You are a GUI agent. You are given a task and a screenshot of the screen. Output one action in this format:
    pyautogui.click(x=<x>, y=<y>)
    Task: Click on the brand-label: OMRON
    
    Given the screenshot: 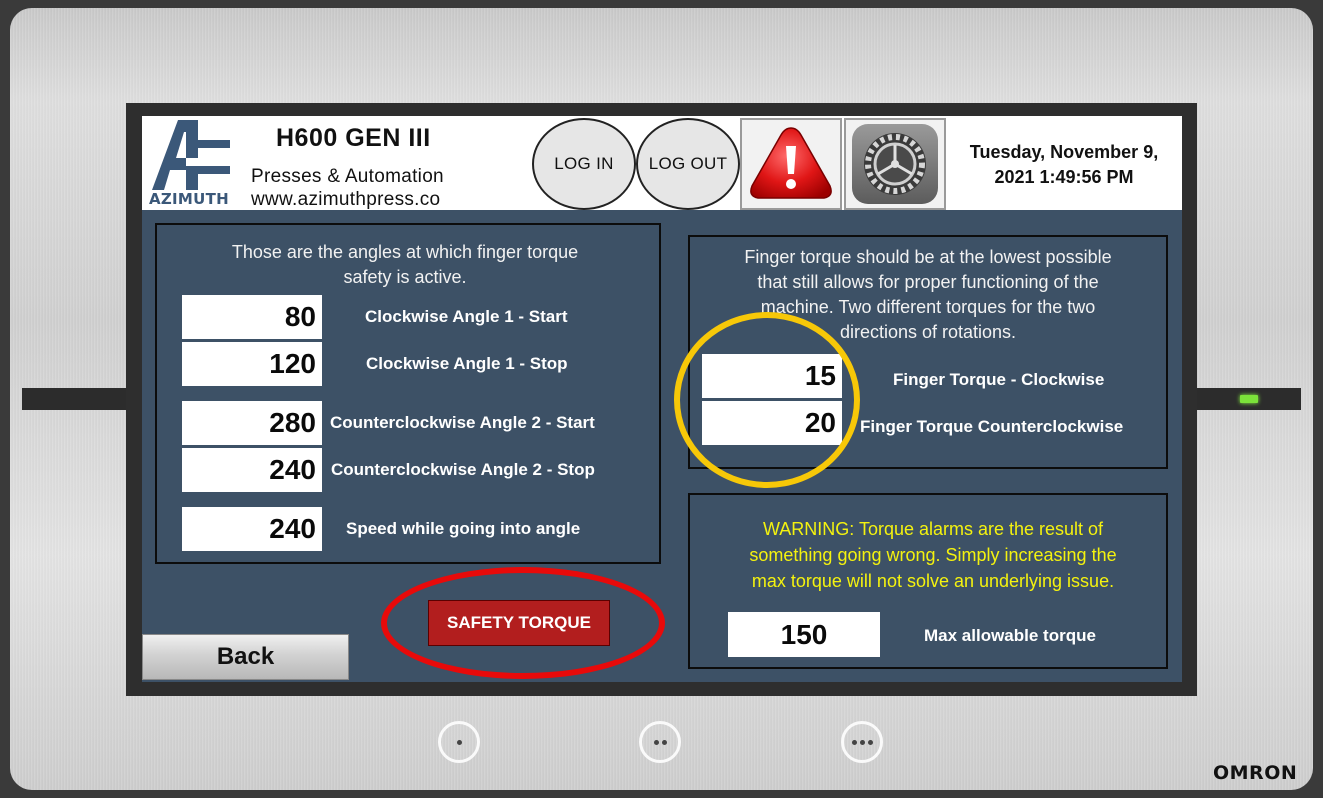 What is the action you would take?
    pyautogui.click(x=1255, y=773)
    